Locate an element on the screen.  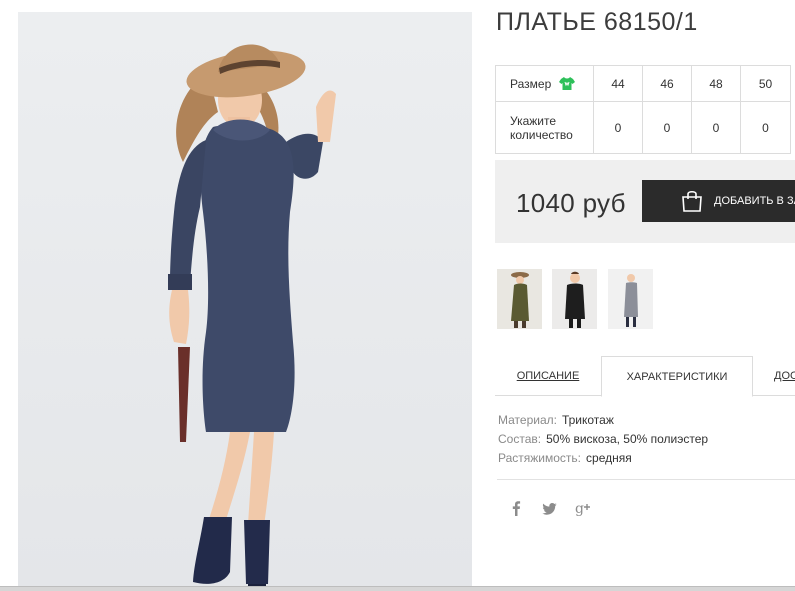
thumbnail-grey-dress is located at coordinates (630, 299).